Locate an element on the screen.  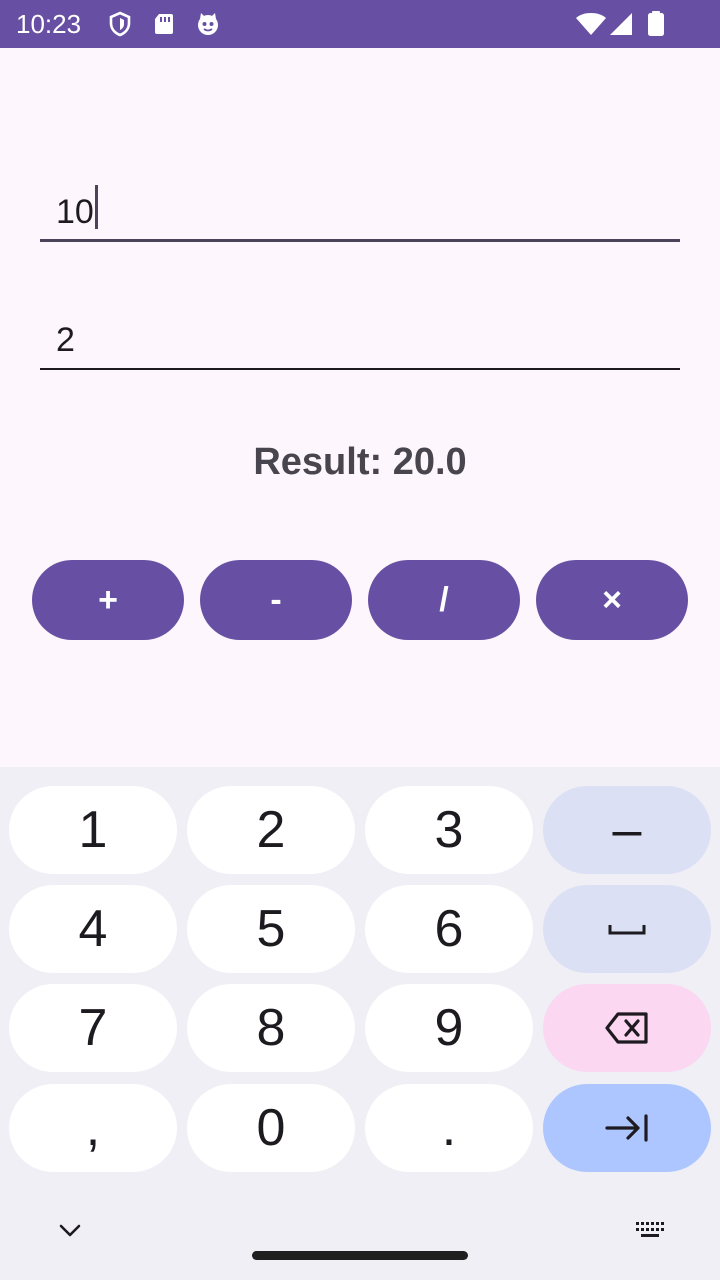
key-7: 7 is located at coordinates (93, 1028).